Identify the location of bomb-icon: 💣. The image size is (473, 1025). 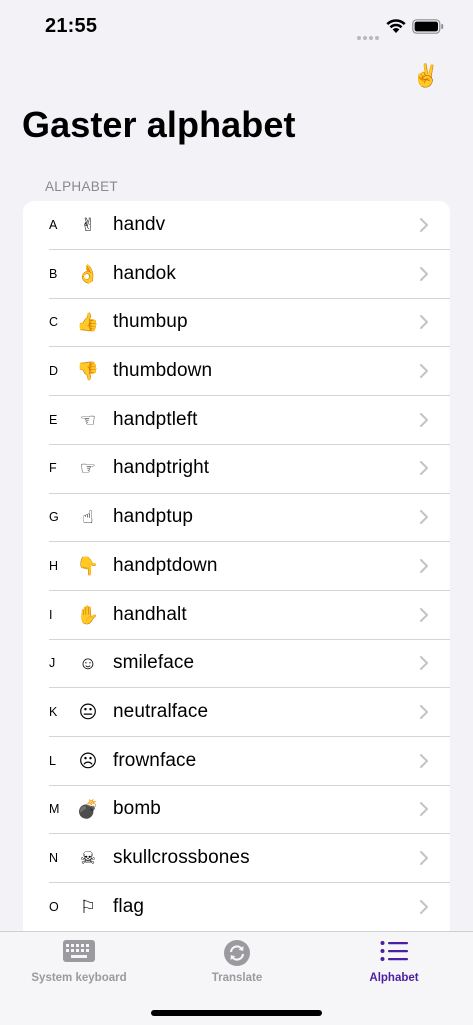
(88, 809).